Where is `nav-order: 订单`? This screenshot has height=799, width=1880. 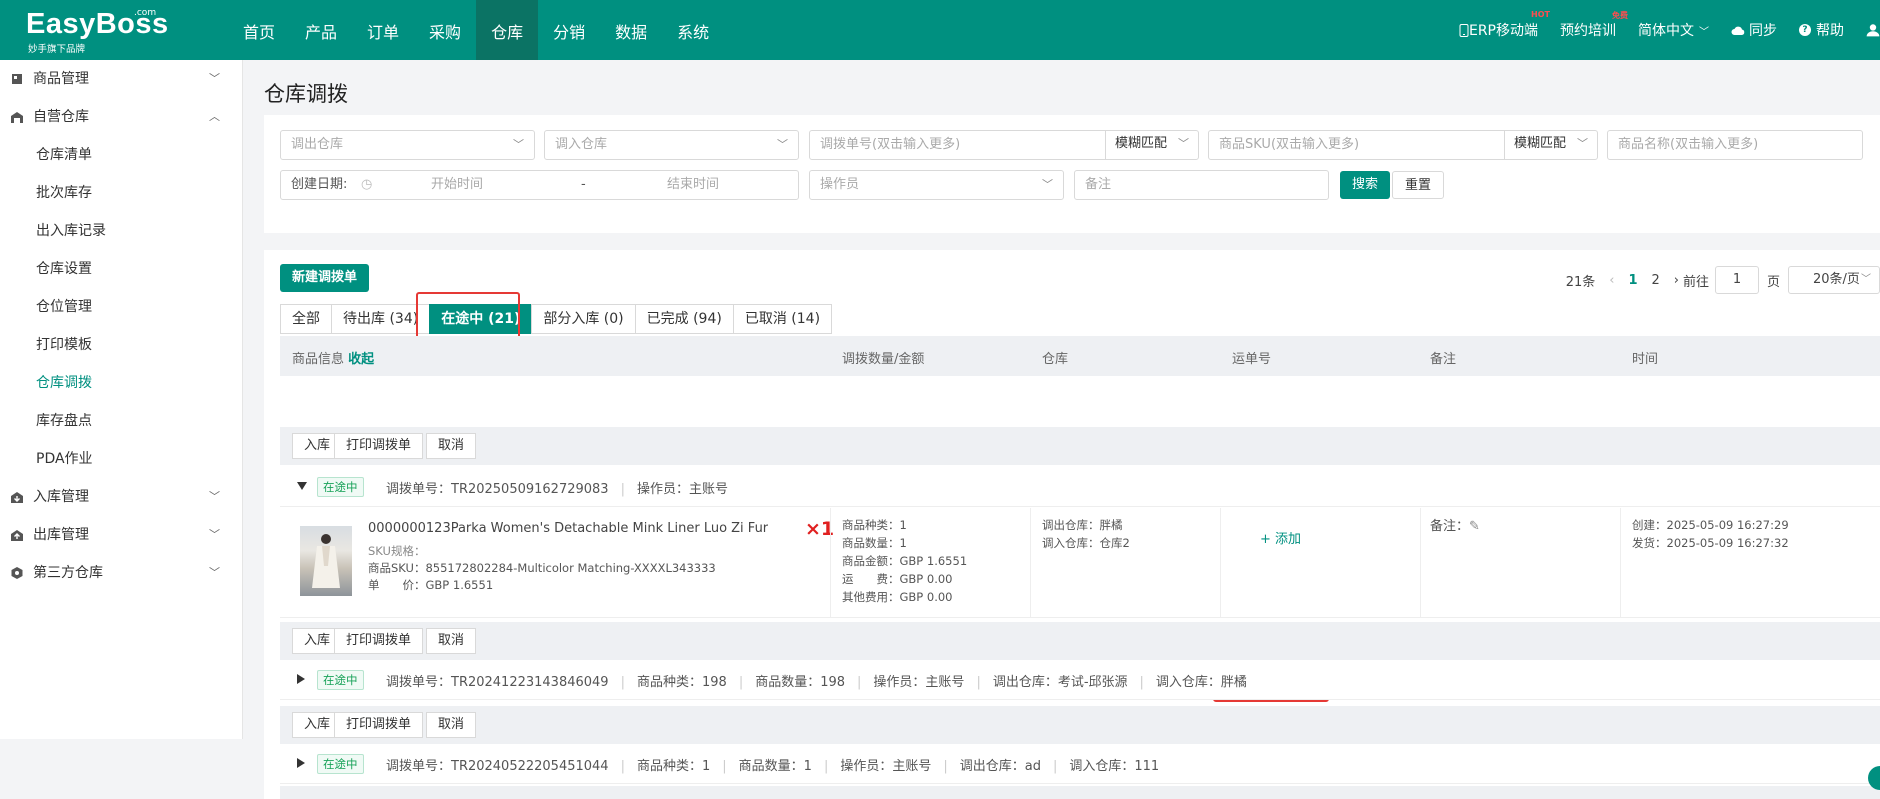
nav-order: 订单 is located at coordinates (383, 30).